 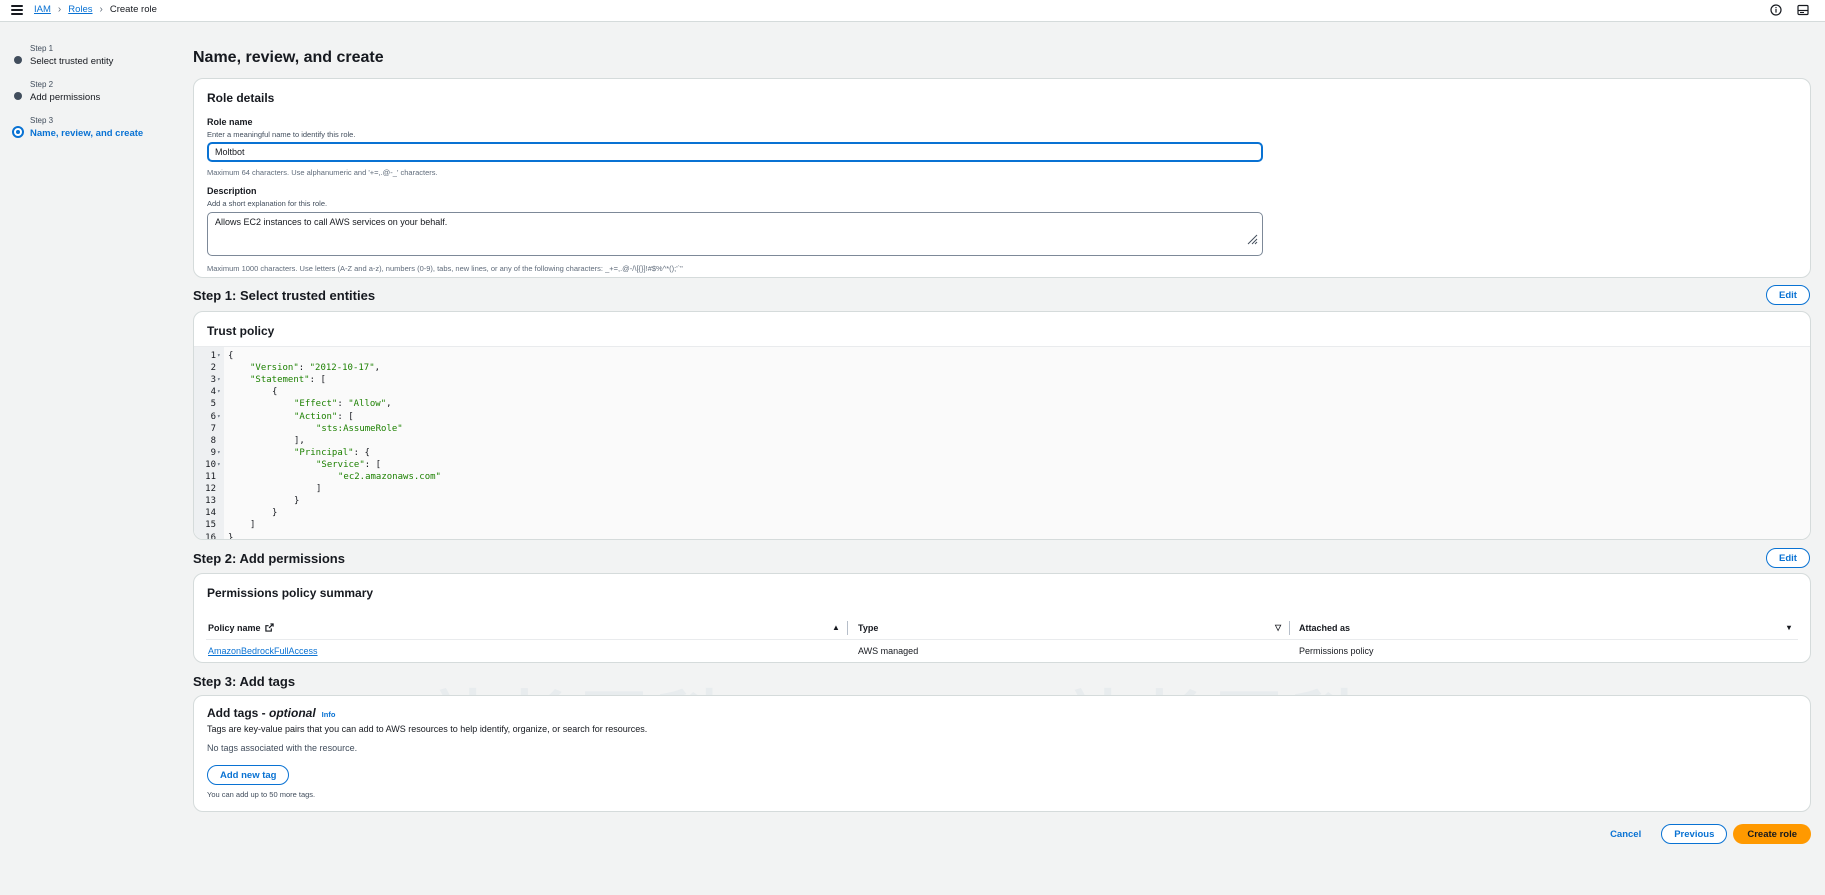 What do you see at coordinates (261, 794) in the screenshot?
I see `tag-limit-hint: You can add up to 50 more tags.` at bounding box center [261, 794].